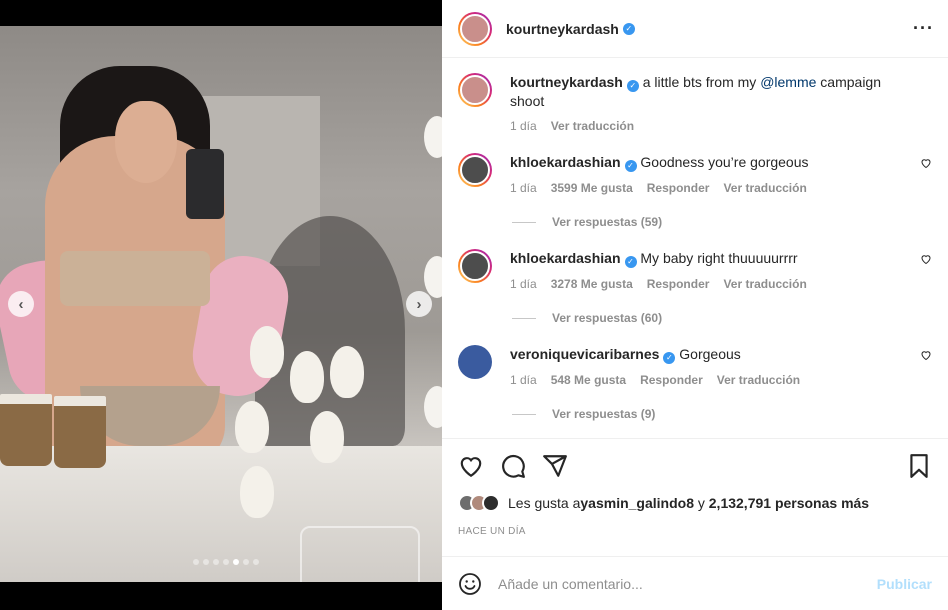 Image resolution: width=948 pixels, height=610 pixels. Describe the element at coordinates (21, 304) in the screenshot. I see `chevron-left-icon: ‹` at that location.